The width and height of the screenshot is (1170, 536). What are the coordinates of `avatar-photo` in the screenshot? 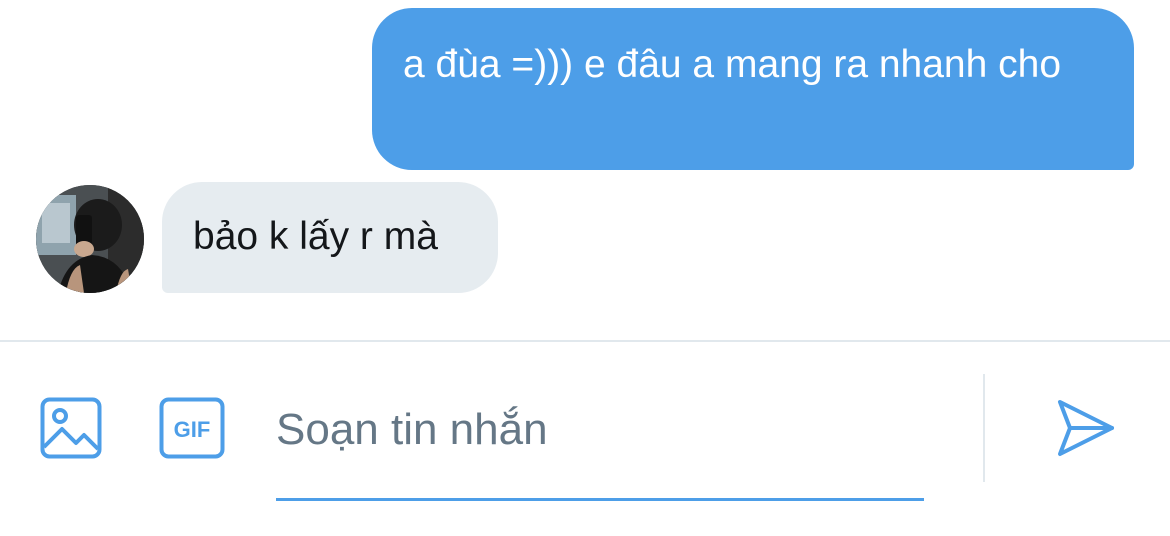 It's located at (90, 239).